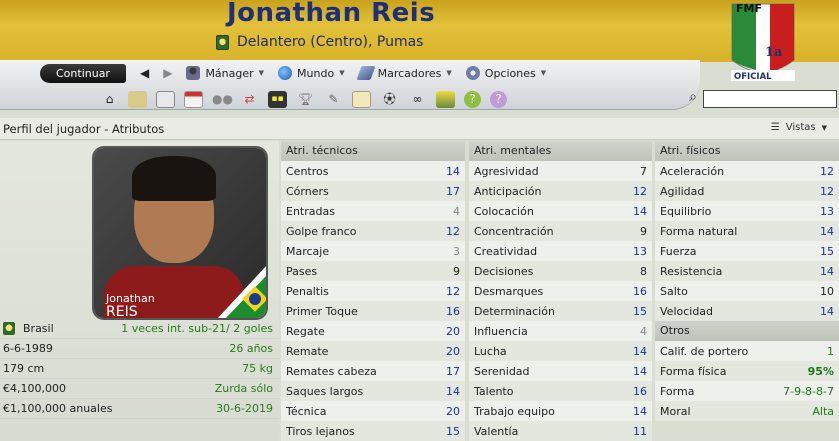  I want to click on finance-icon, so click(445, 99).